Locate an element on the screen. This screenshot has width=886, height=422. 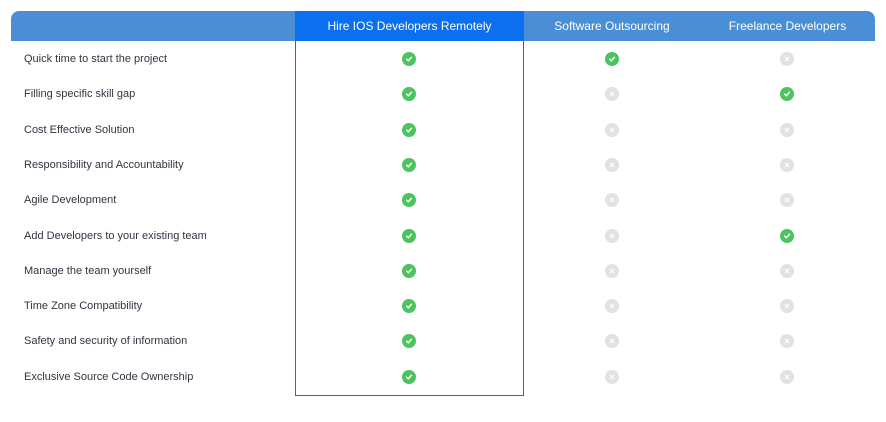
row-label: Cost Effective Solution is located at coordinates (79, 130).